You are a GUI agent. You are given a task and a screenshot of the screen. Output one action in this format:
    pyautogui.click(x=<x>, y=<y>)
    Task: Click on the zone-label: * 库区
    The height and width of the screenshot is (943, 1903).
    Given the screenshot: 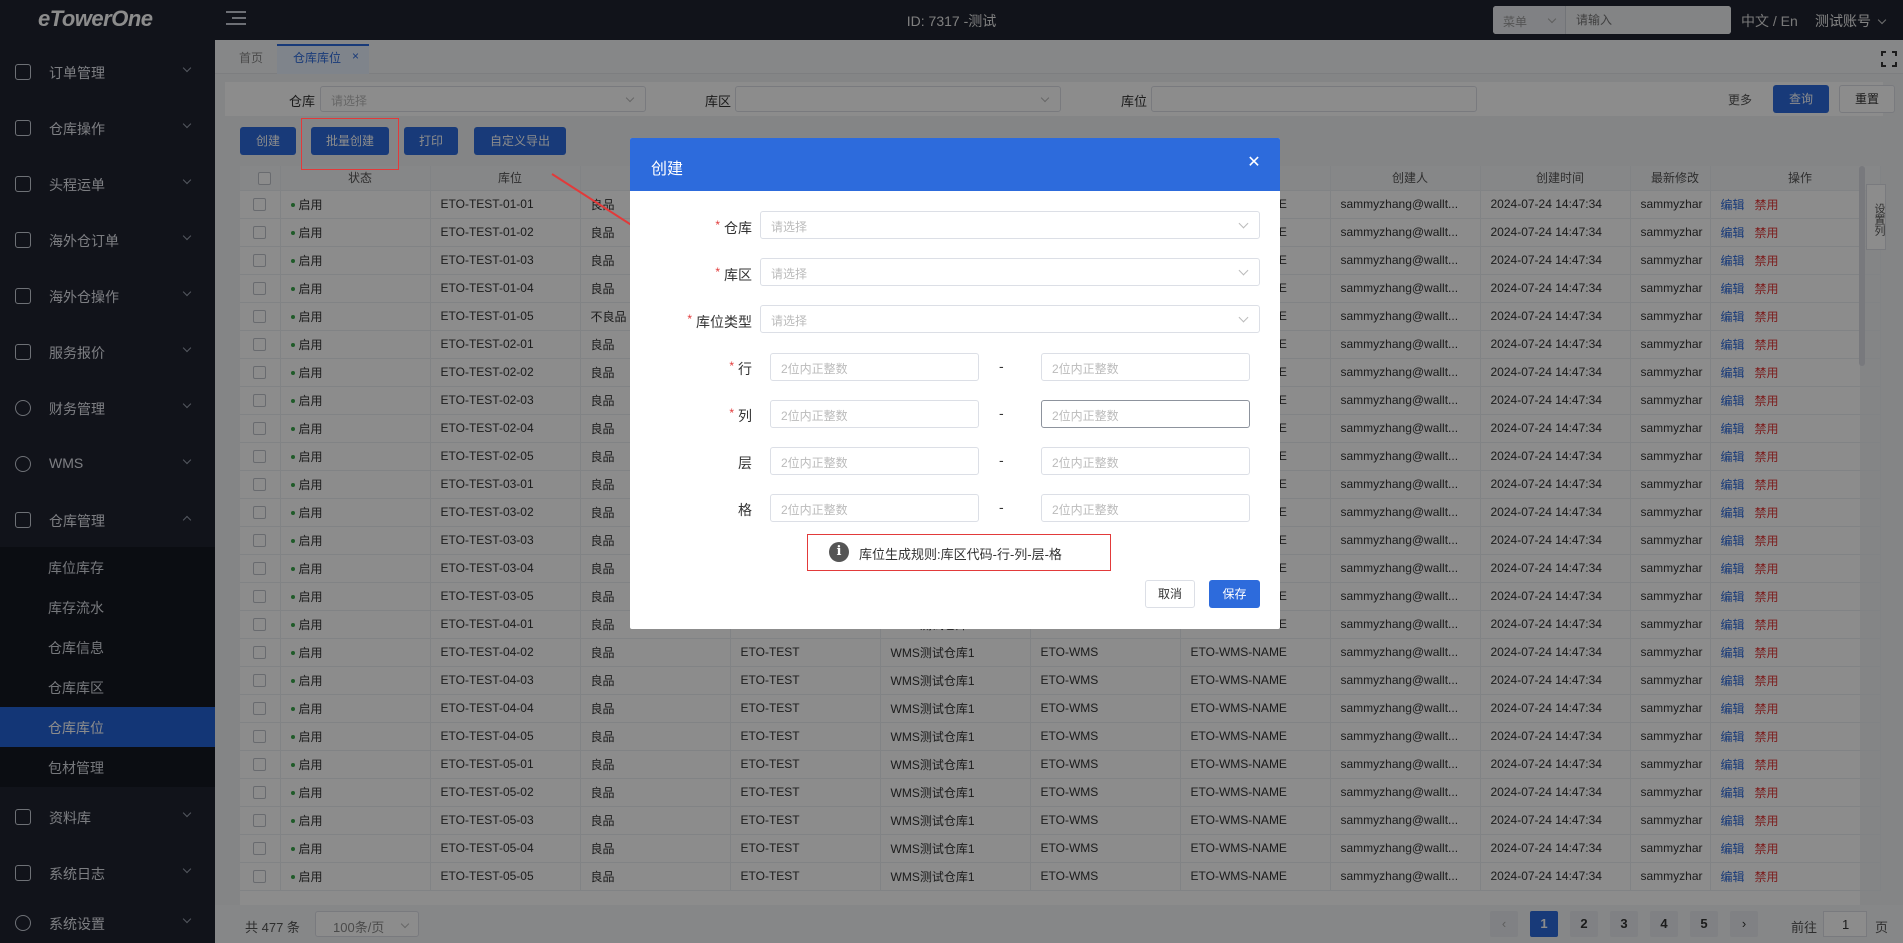 What is the action you would take?
    pyautogui.click(x=726, y=275)
    